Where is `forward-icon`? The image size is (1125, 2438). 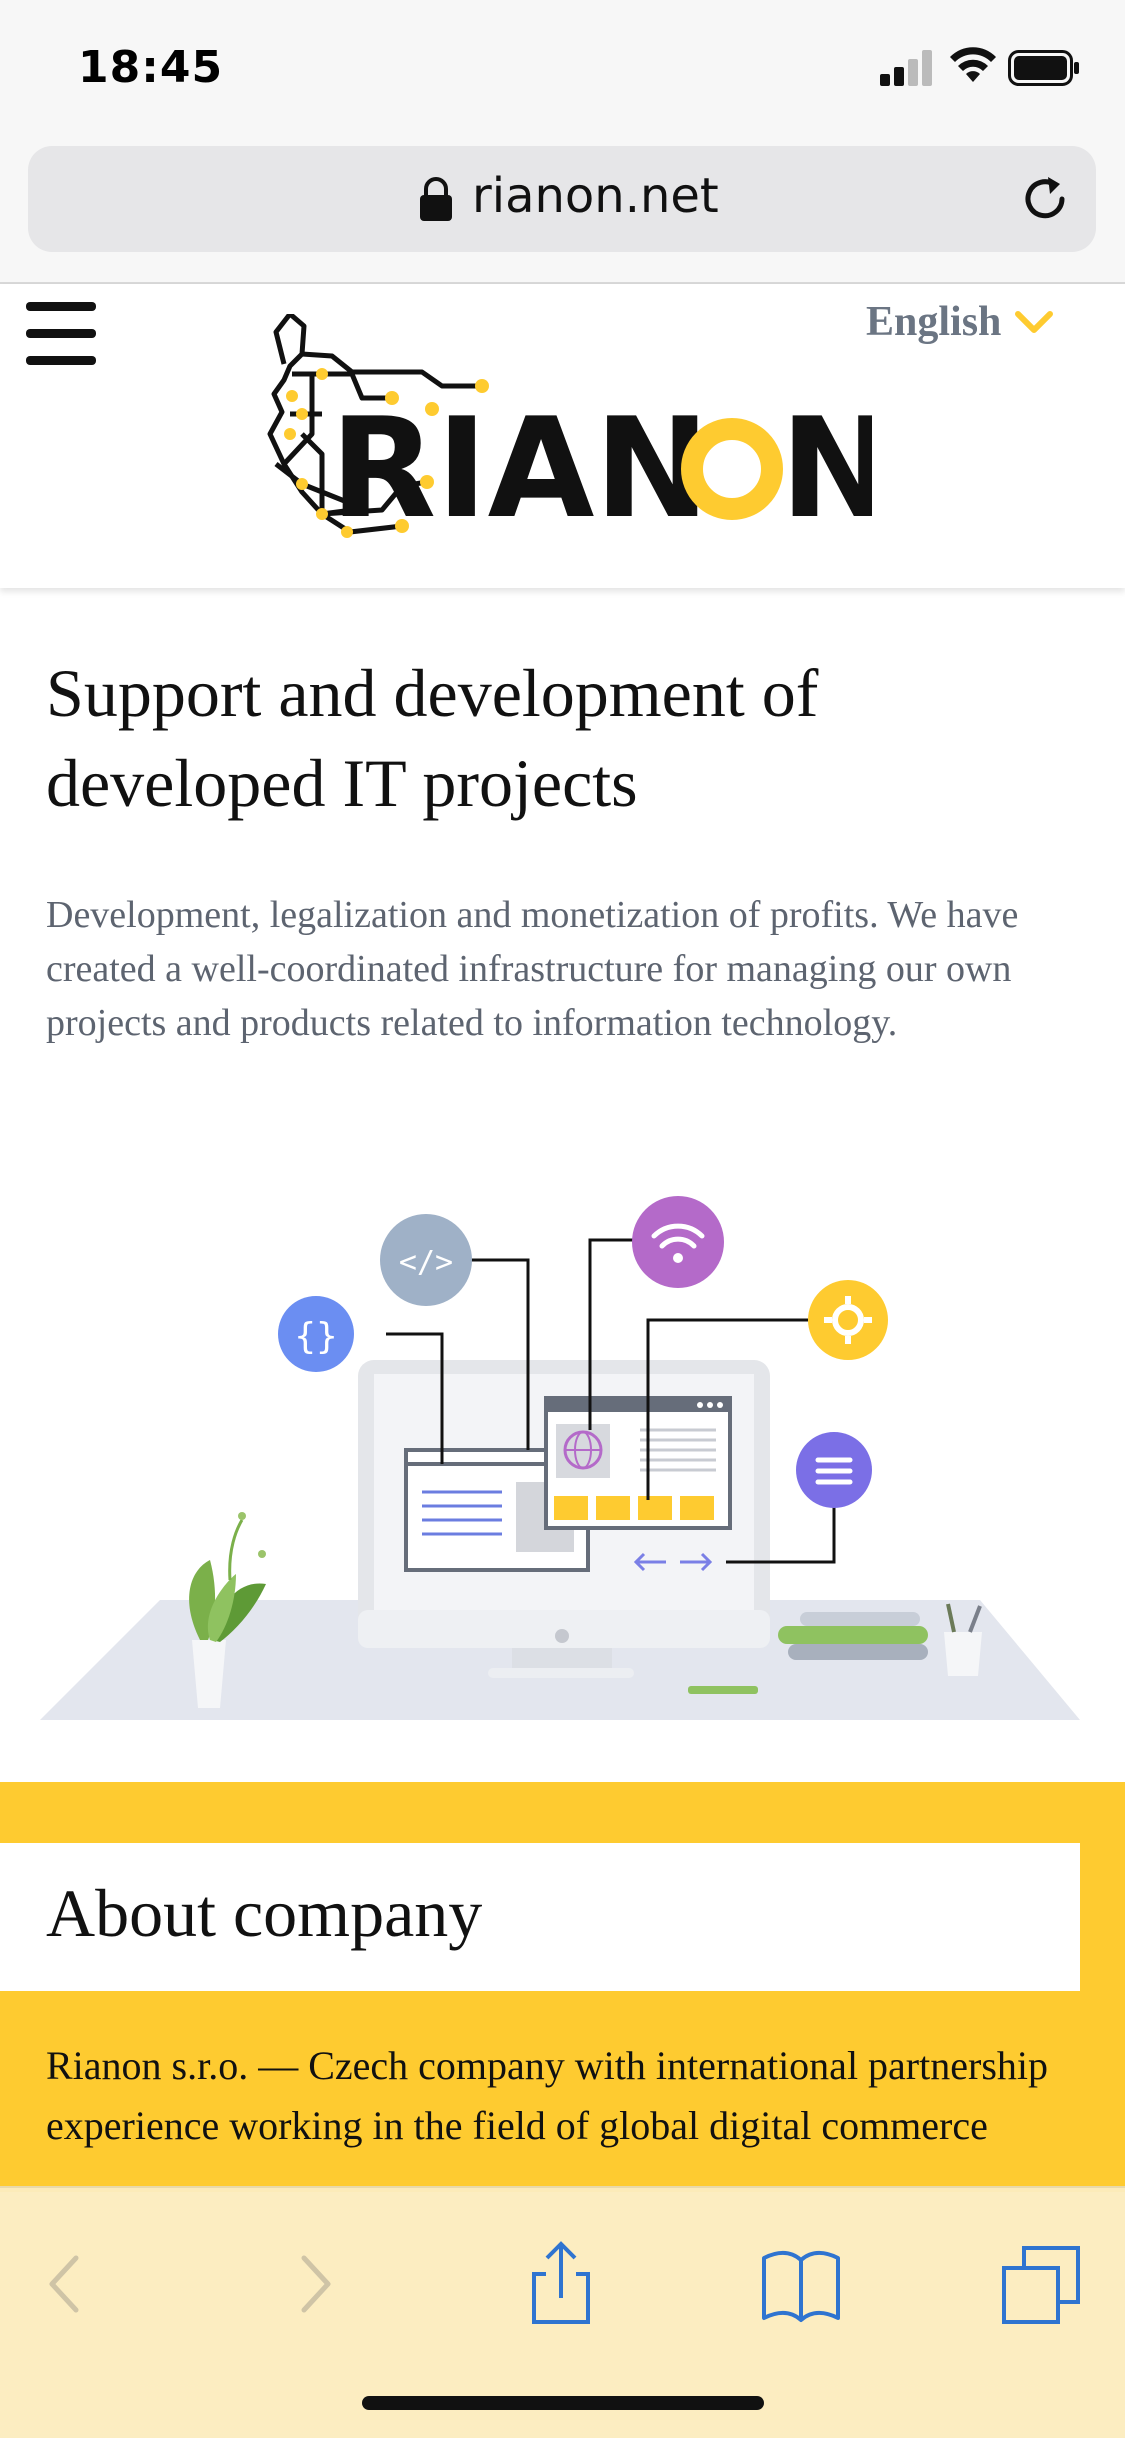 forward-icon is located at coordinates (315, 2283).